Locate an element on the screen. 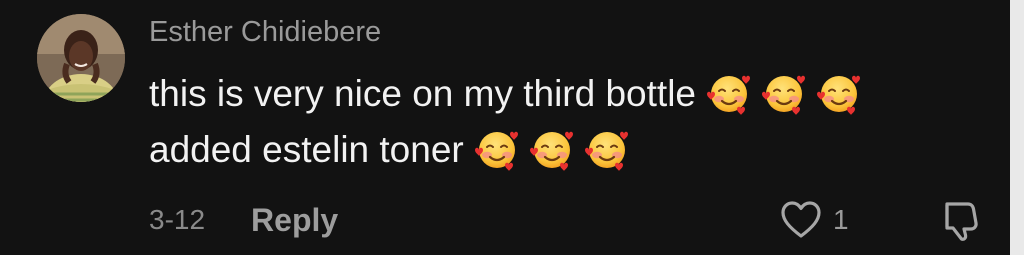 This screenshot has height=255, width=1024. like-button: 1 is located at coordinates (815, 220).